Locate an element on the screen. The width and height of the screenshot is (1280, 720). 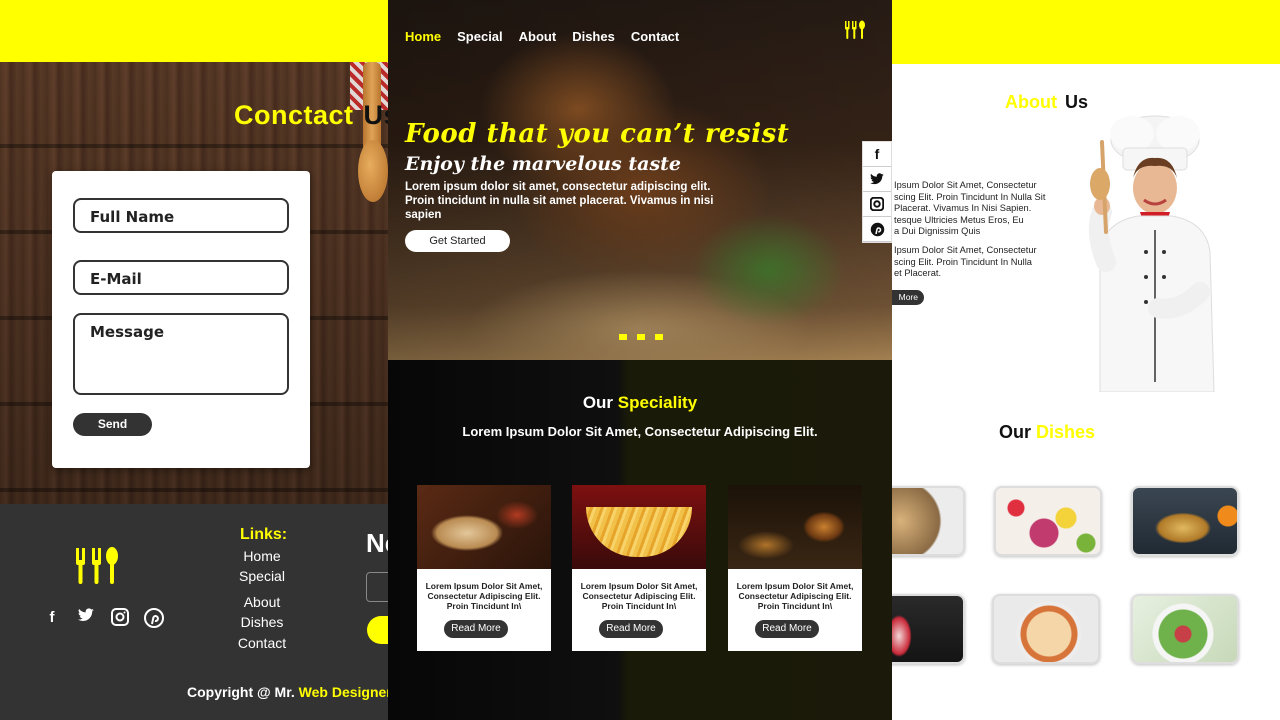
copyright-prefix: Copyright @ Mr. is located at coordinates (241, 692).